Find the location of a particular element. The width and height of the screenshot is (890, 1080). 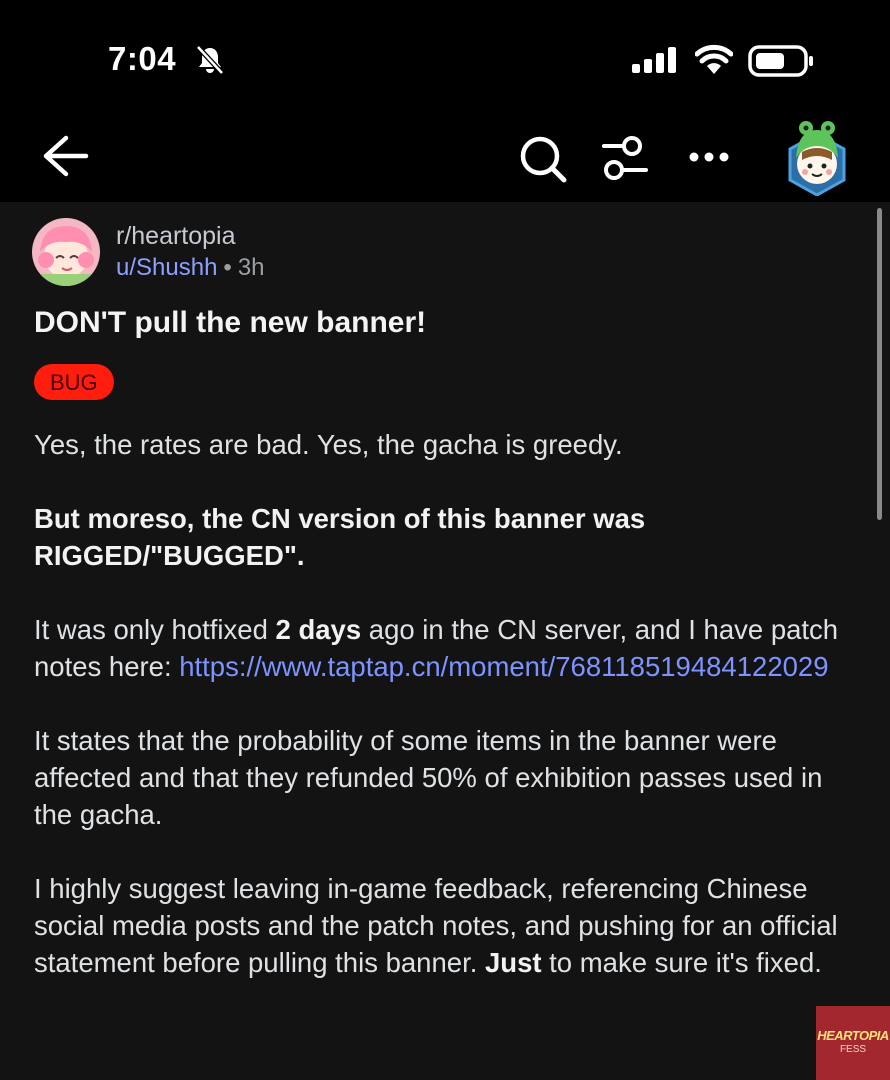

search-icon is located at coordinates (543, 159).